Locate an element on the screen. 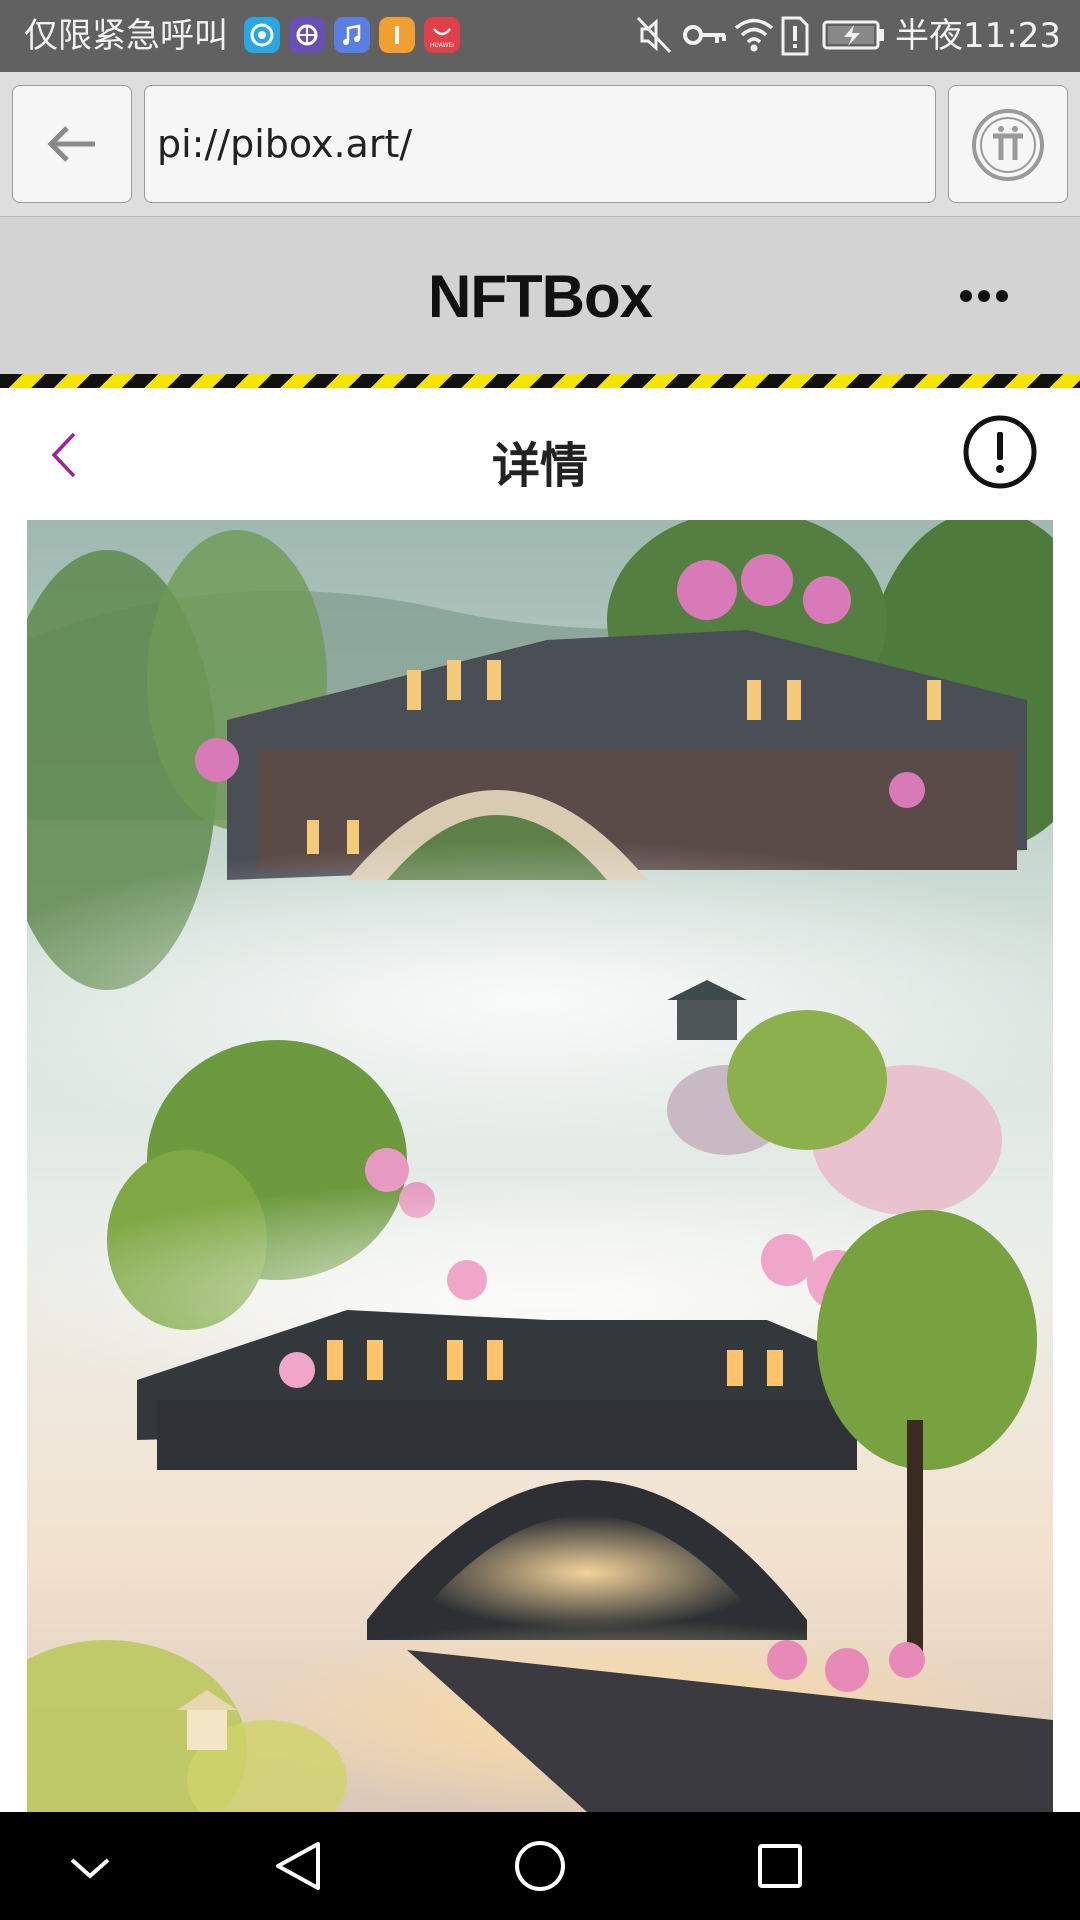  browser-bar: pi://pibox.art/ is located at coordinates (540, 144).